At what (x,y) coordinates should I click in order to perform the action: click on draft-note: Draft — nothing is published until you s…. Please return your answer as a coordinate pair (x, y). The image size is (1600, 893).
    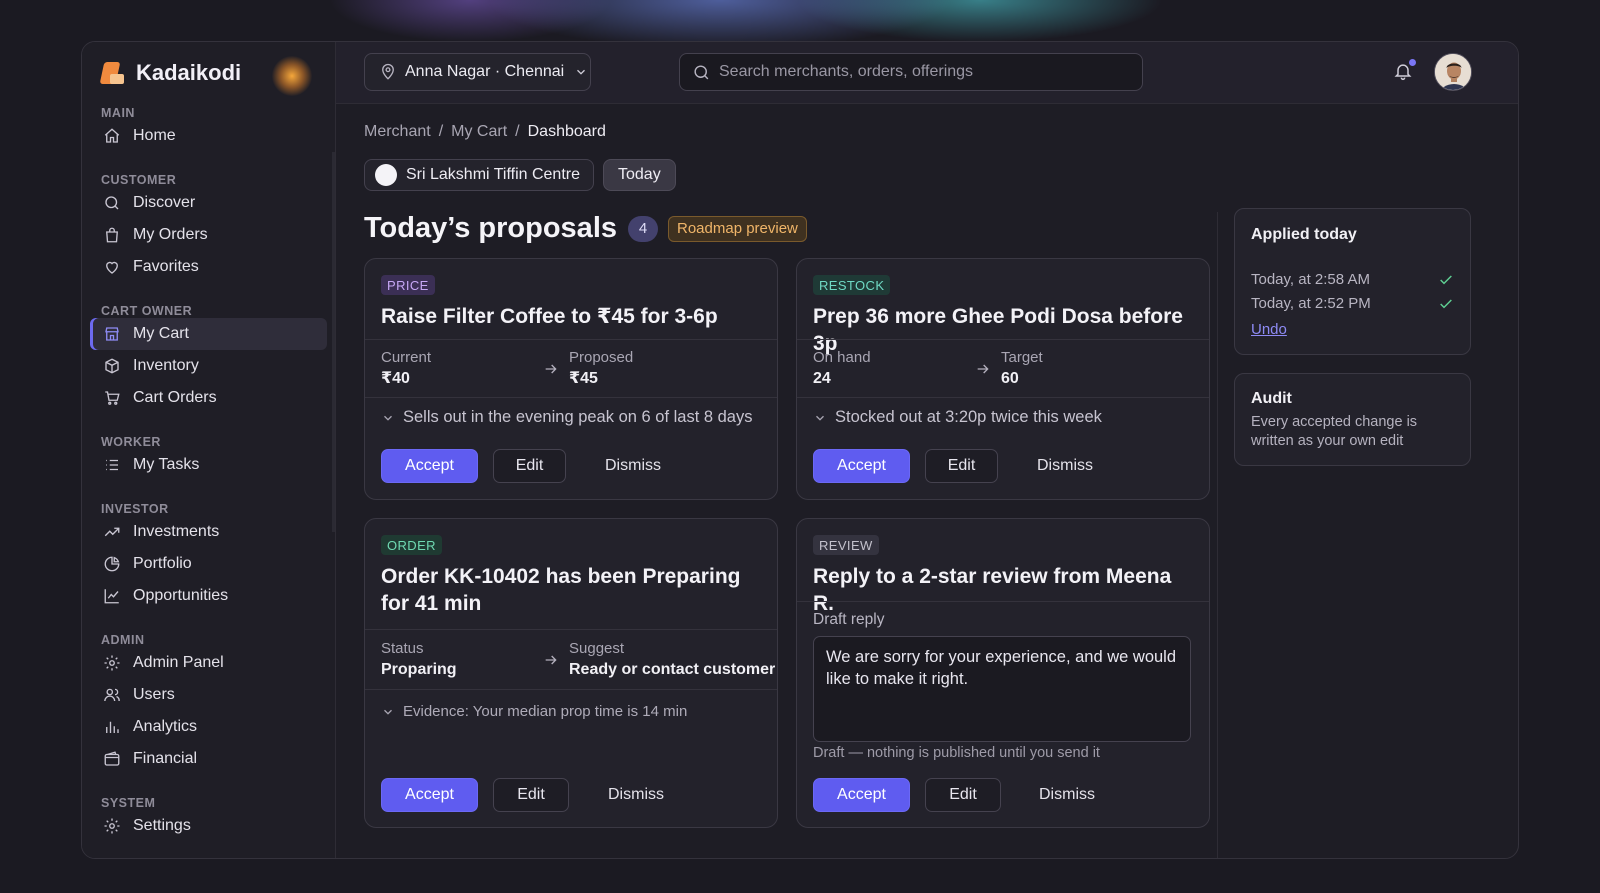
    Looking at the image, I should click on (956, 753).